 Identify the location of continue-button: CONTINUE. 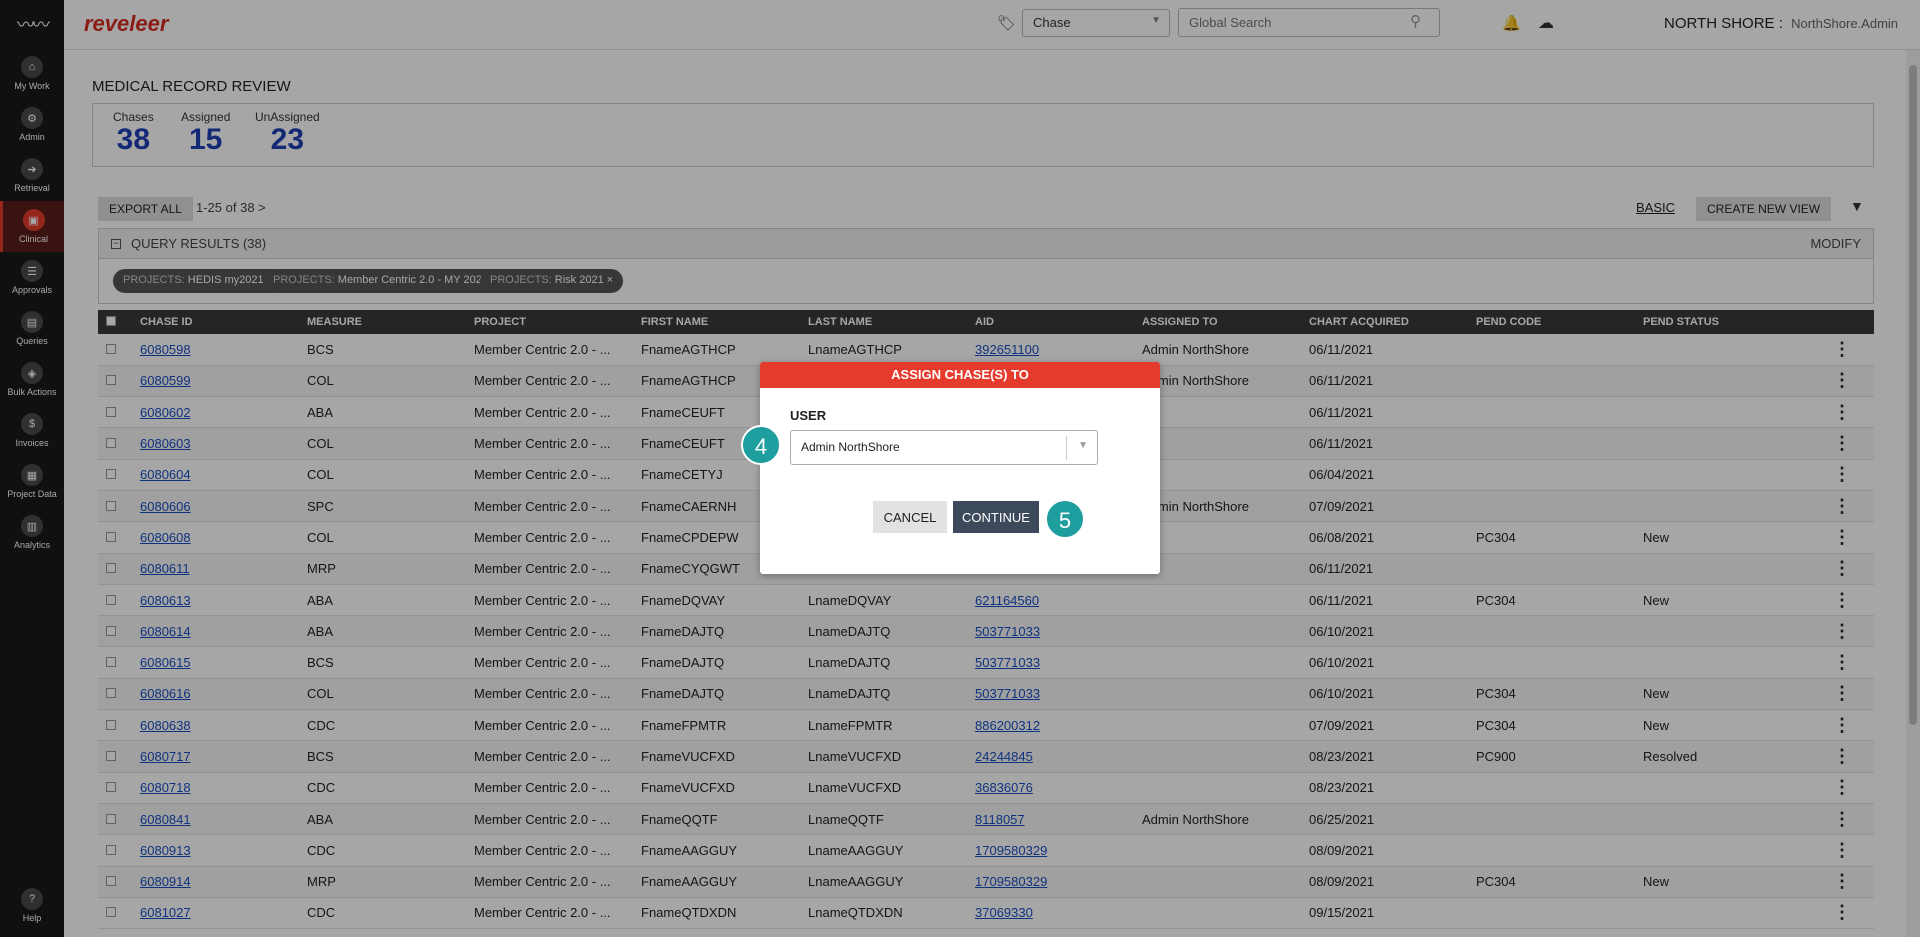
(996, 517).